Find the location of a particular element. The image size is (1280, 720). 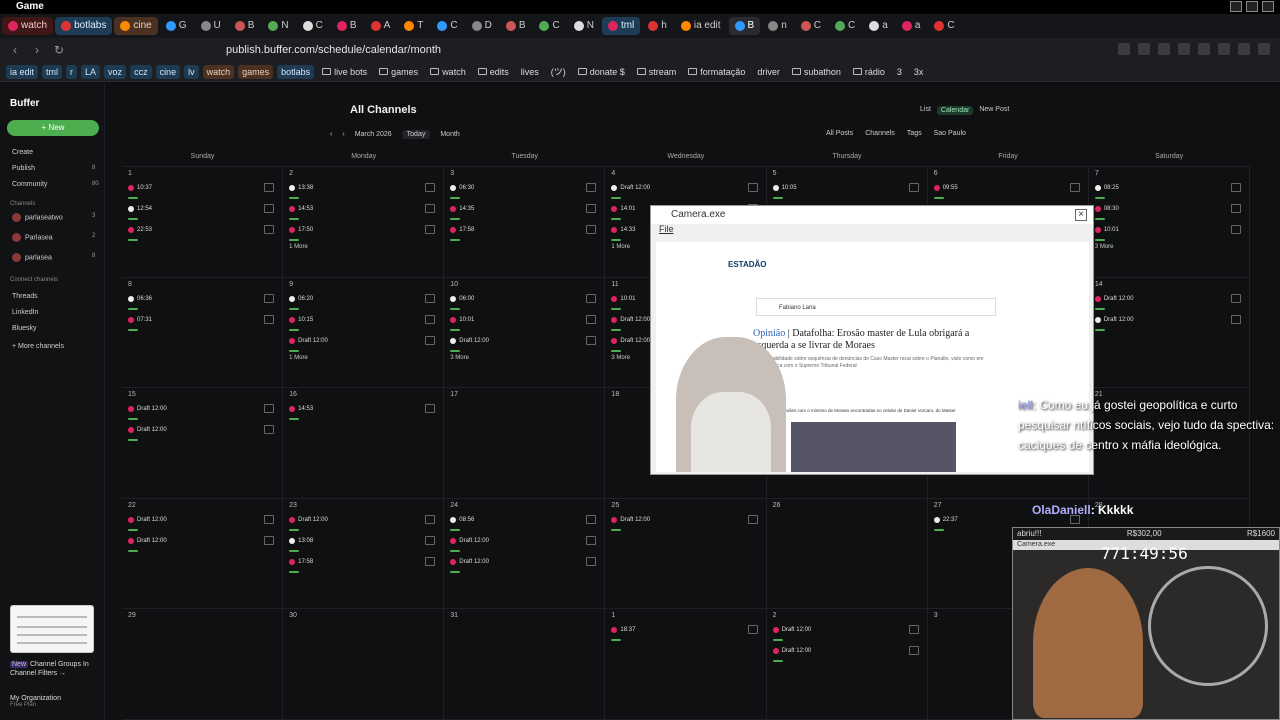

calendar-day: 1 18:37 is located at coordinates (686, 664).